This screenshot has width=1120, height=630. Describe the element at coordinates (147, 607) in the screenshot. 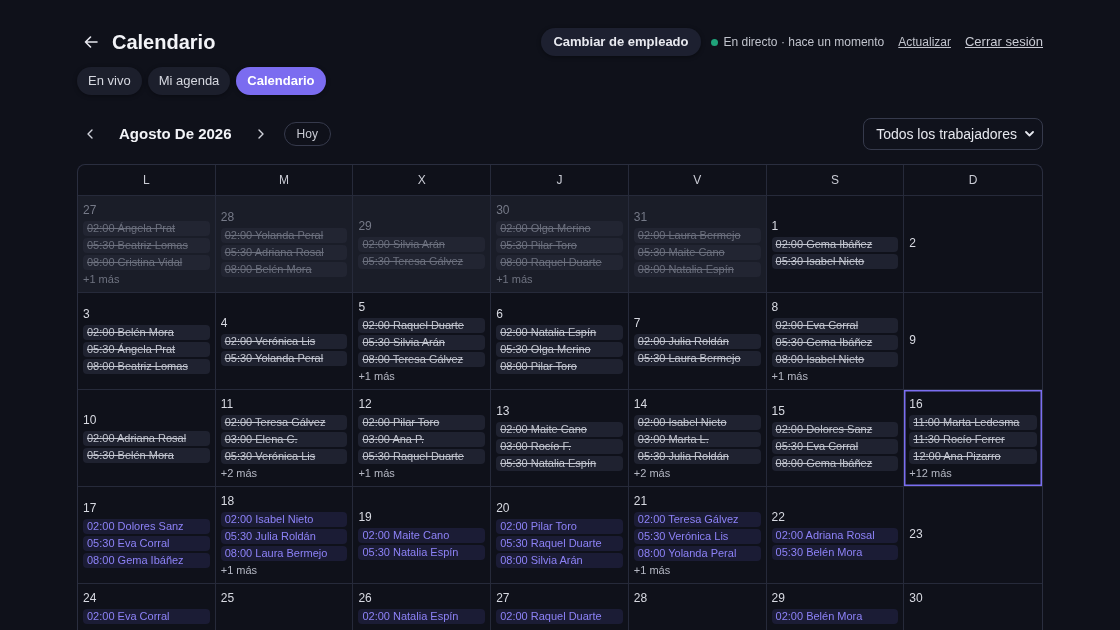

I see `calendar-day: 24 02:00 Eva Corral` at that location.